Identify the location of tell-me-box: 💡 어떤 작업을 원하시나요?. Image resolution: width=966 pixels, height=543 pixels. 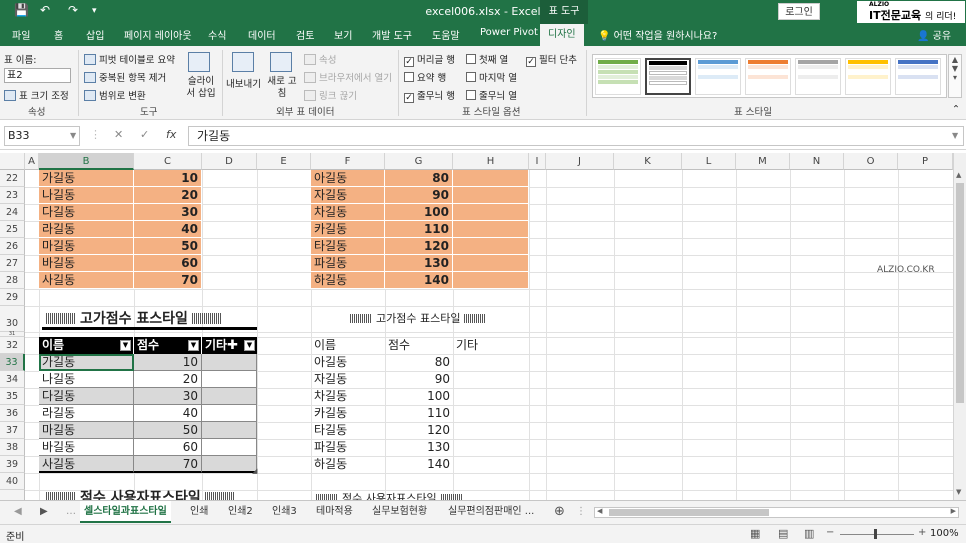
(657, 34).